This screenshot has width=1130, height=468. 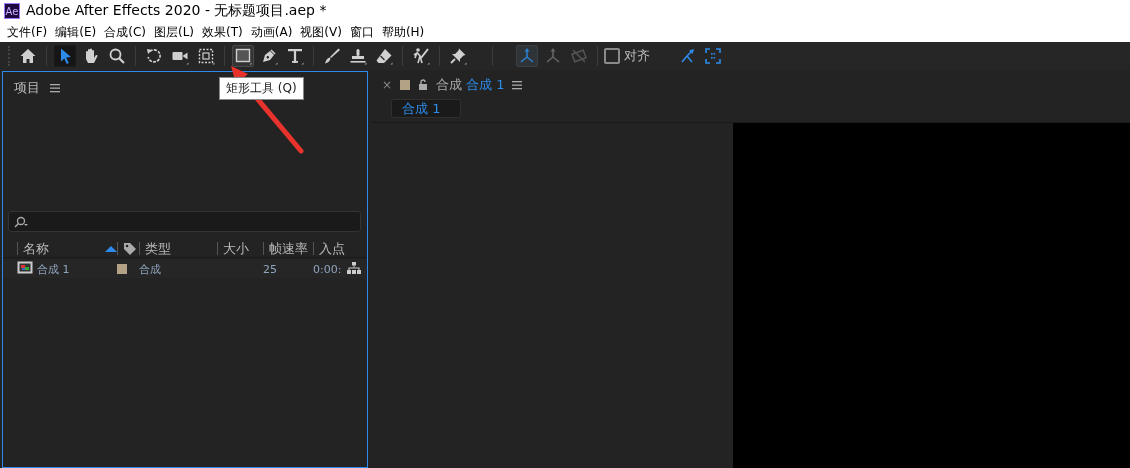 What do you see at coordinates (426, 108) in the screenshot?
I see `composition-tab: 合成 1` at bounding box center [426, 108].